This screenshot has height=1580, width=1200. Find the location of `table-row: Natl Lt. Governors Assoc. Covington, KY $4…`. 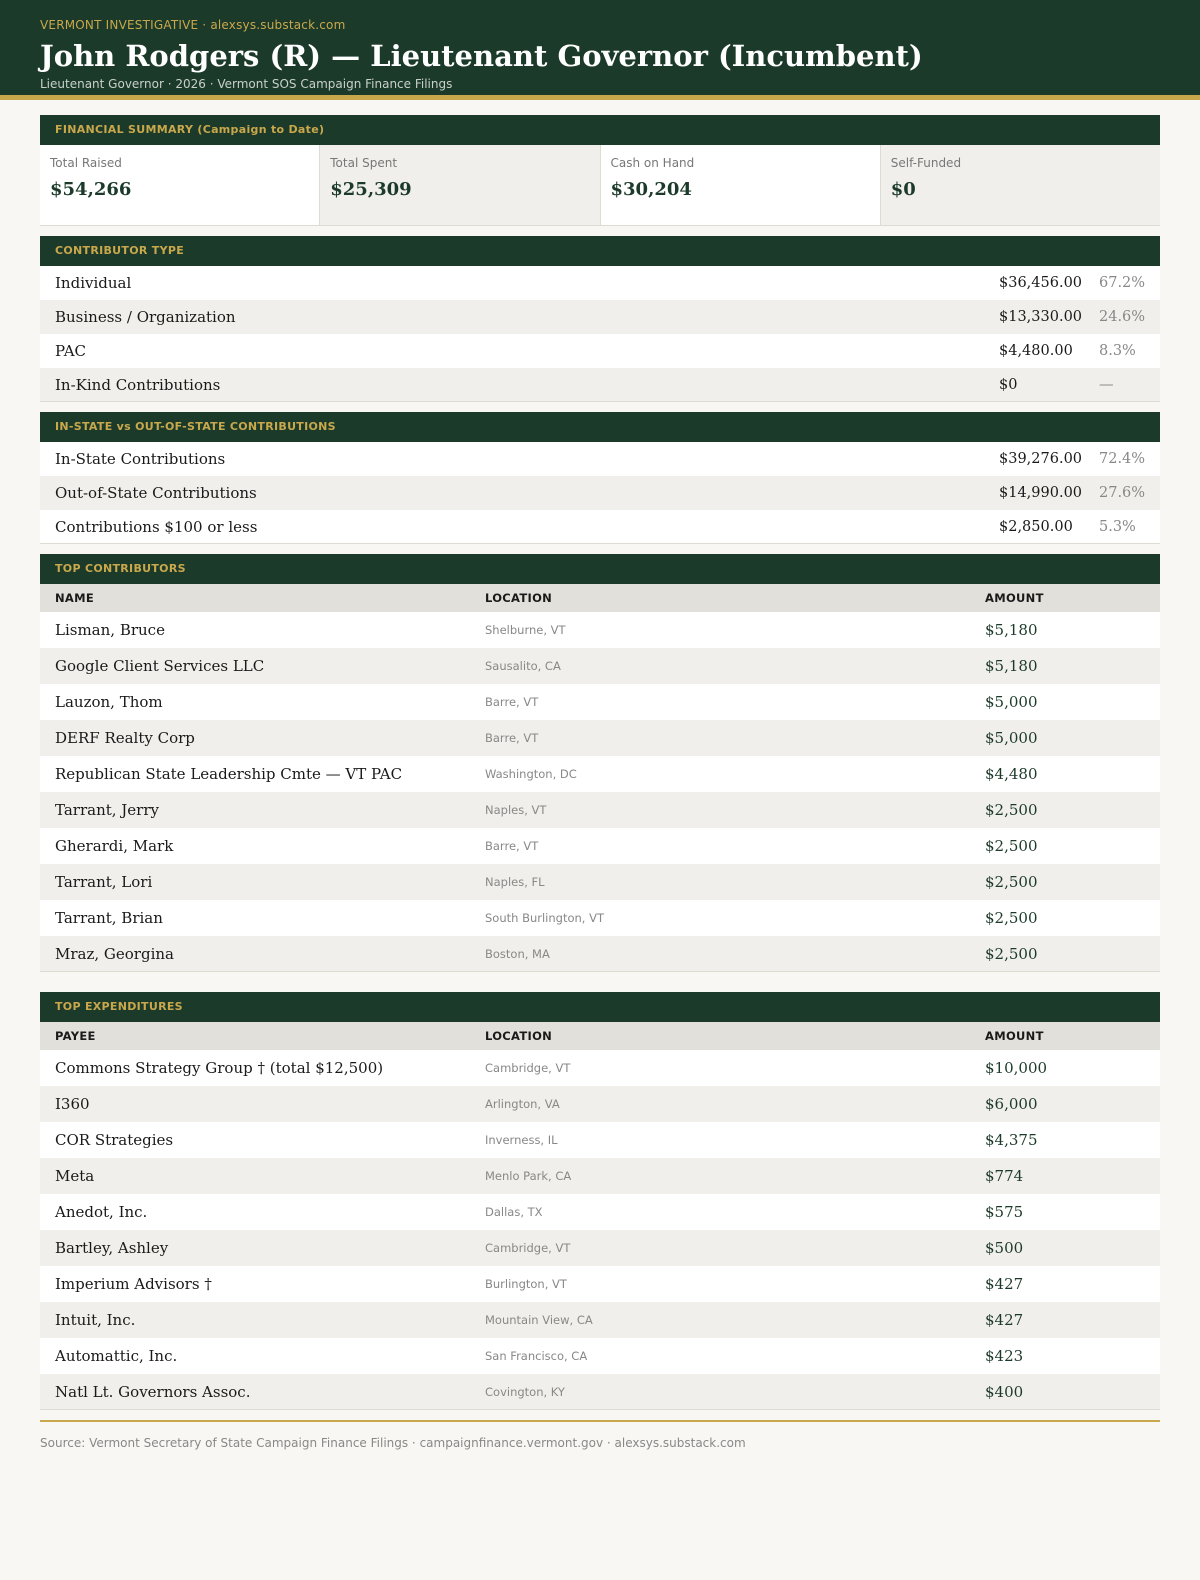

table-row: Natl Lt. Governors Assoc. Covington, KY $4… is located at coordinates (600, 1392).